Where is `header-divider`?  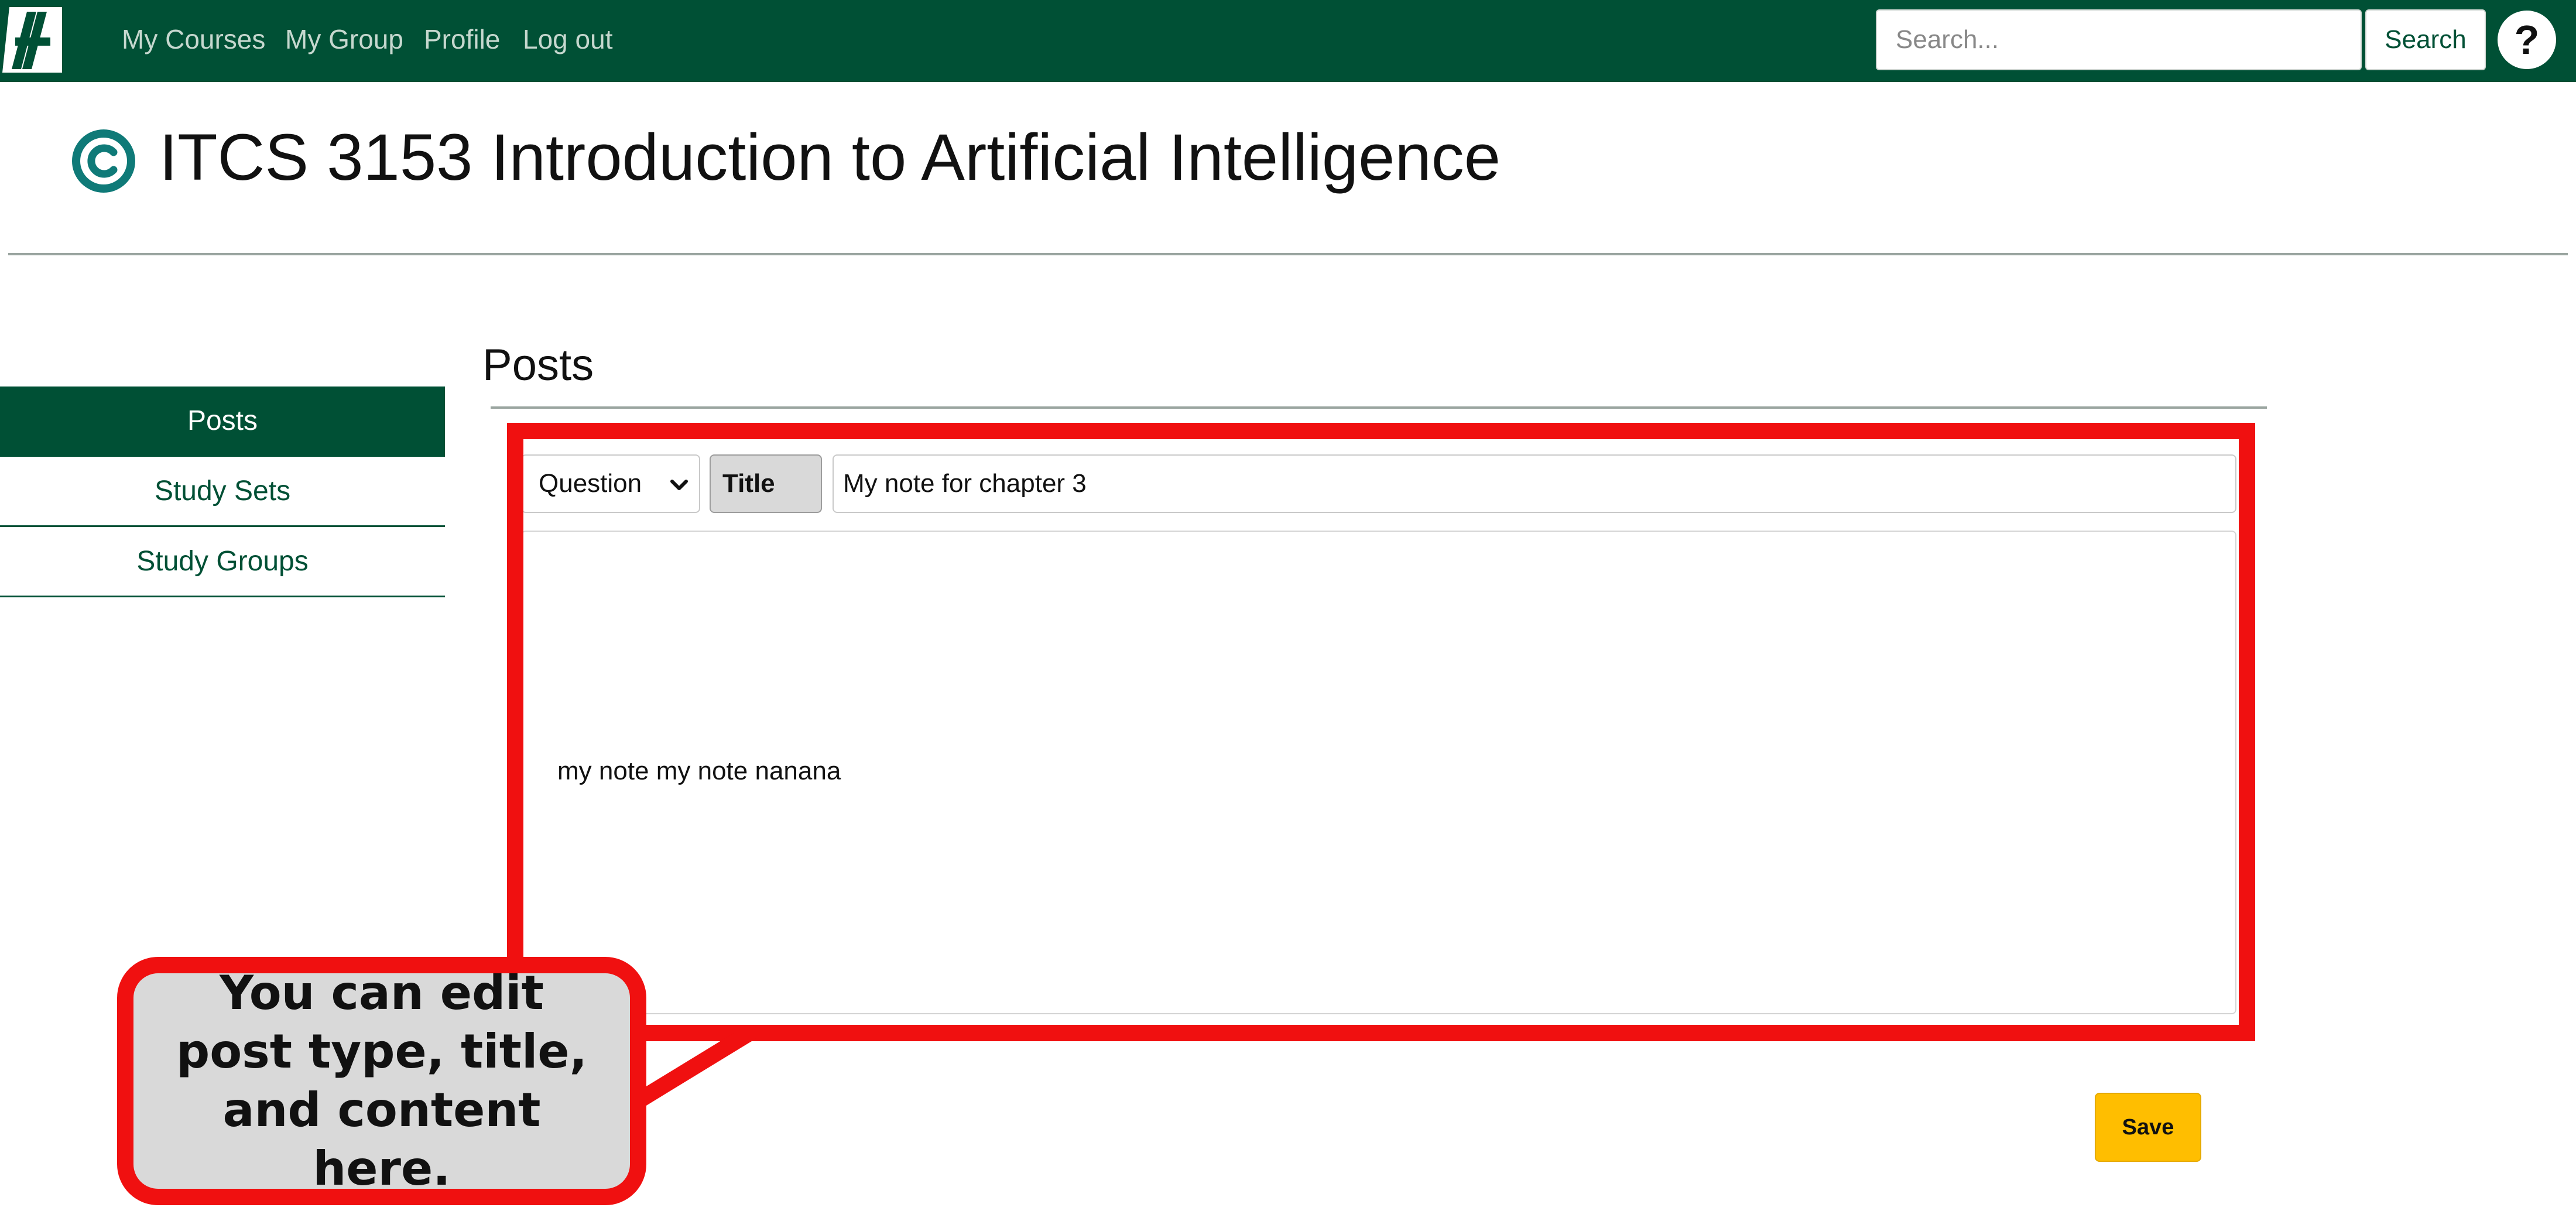
header-divider is located at coordinates (1288, 254).